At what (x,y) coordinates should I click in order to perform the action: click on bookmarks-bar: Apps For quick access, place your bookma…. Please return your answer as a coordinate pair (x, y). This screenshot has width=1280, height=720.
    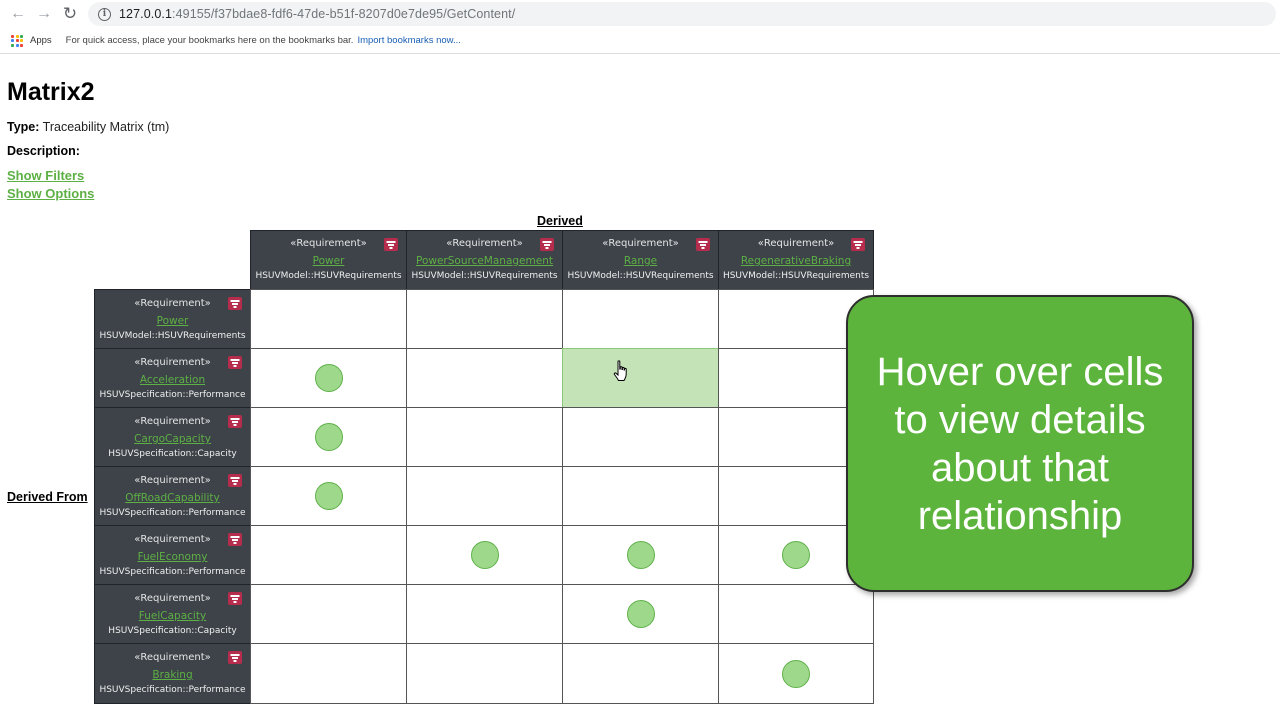
    Looking at the image, I should click on (640, 41).